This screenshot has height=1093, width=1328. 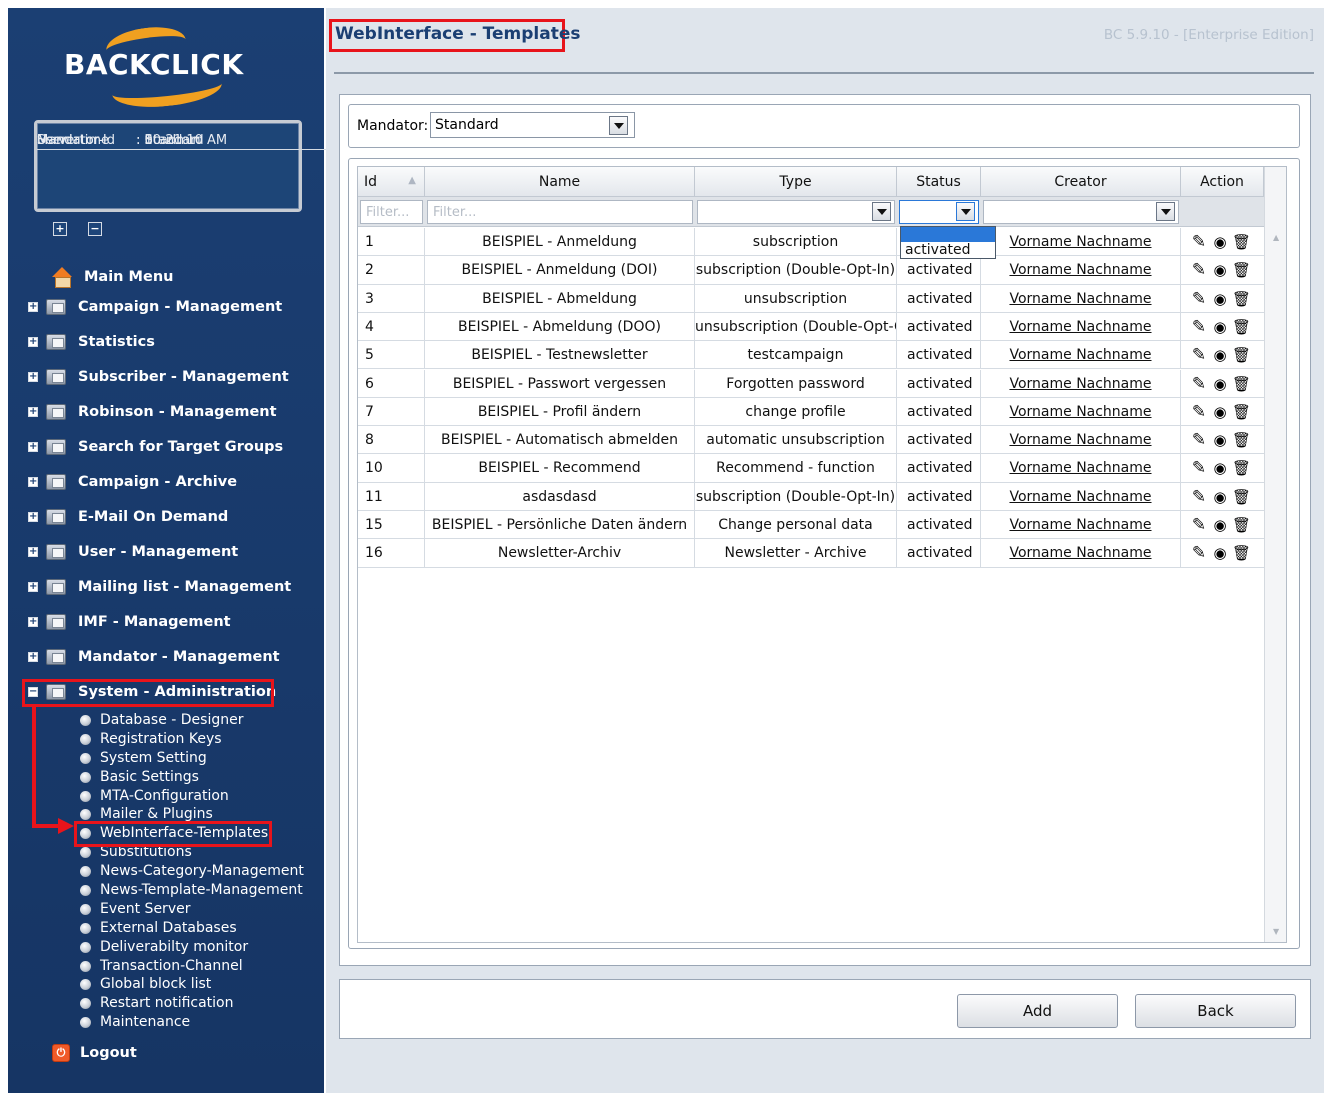 I want to click on vertical-scrollbar: ▲ ▼, so click(x=1275, y=554).